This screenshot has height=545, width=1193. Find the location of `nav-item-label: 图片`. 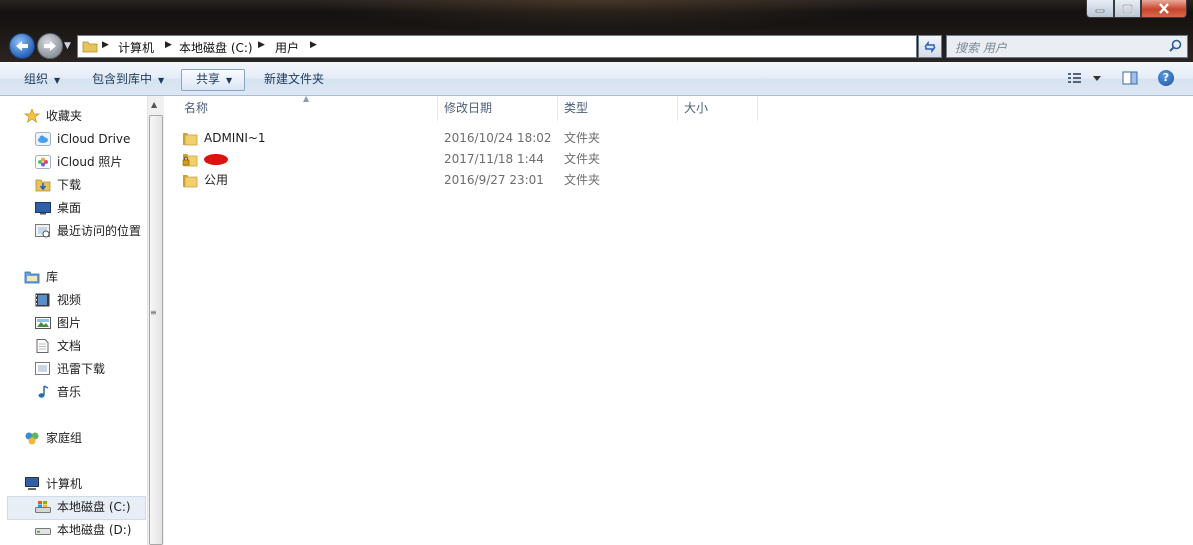

nav-item-label: 图片 is located at coordinates (69, 323).